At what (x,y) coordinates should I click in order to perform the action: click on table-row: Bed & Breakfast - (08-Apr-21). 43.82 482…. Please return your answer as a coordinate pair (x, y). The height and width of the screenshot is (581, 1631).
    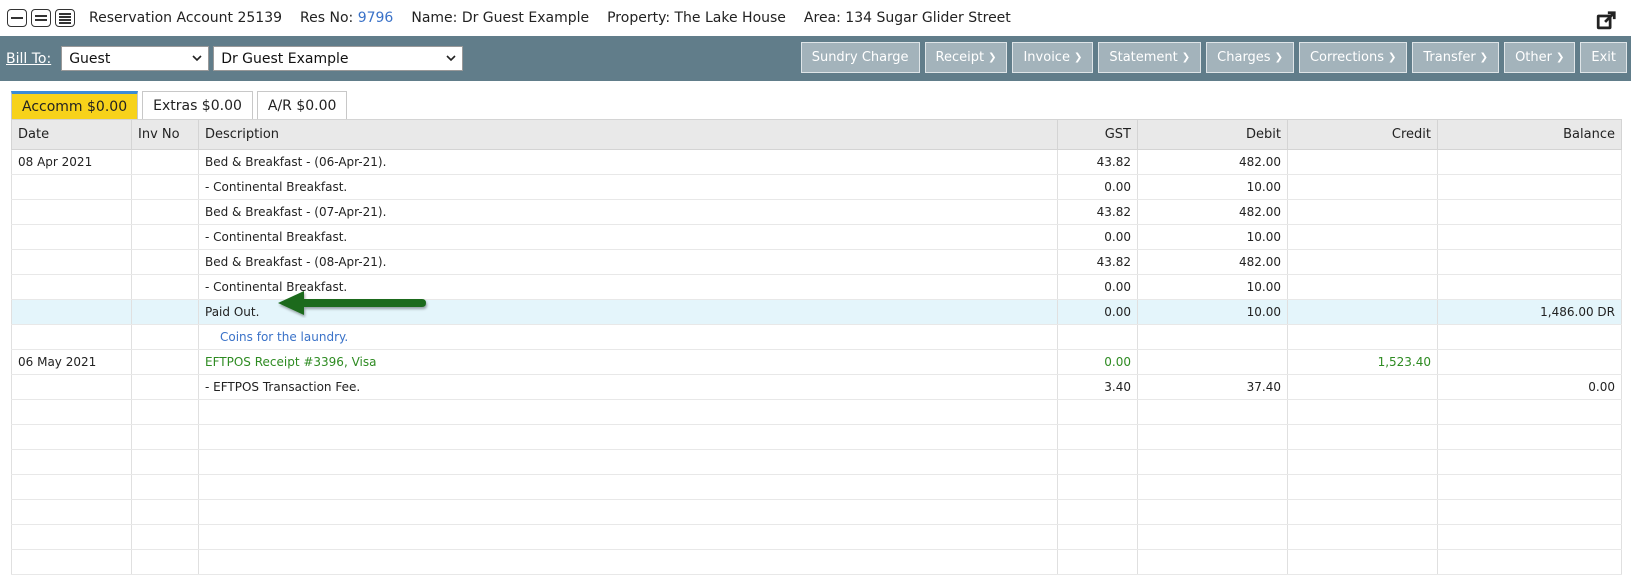
    Looking at the image, I should click on (816, 262).